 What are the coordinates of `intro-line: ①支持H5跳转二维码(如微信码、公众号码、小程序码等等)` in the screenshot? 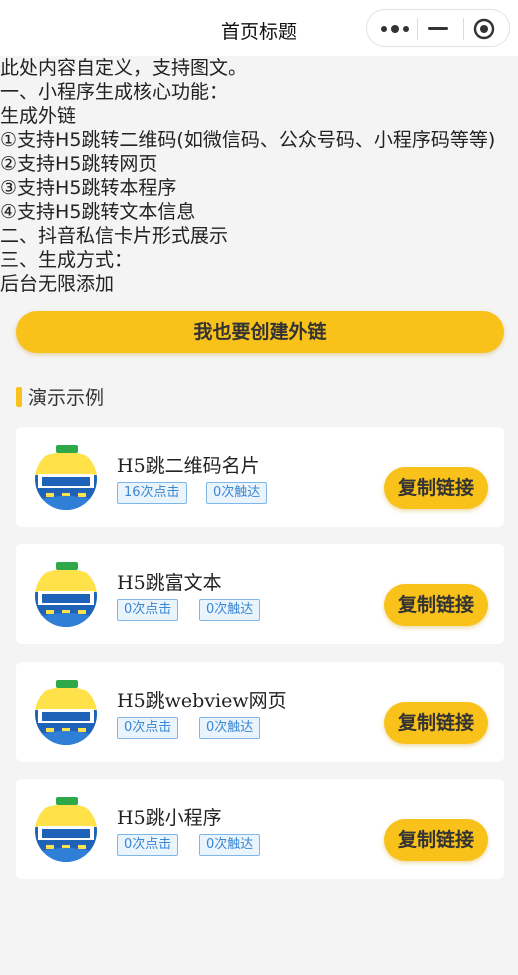 It's located at (248, 140).